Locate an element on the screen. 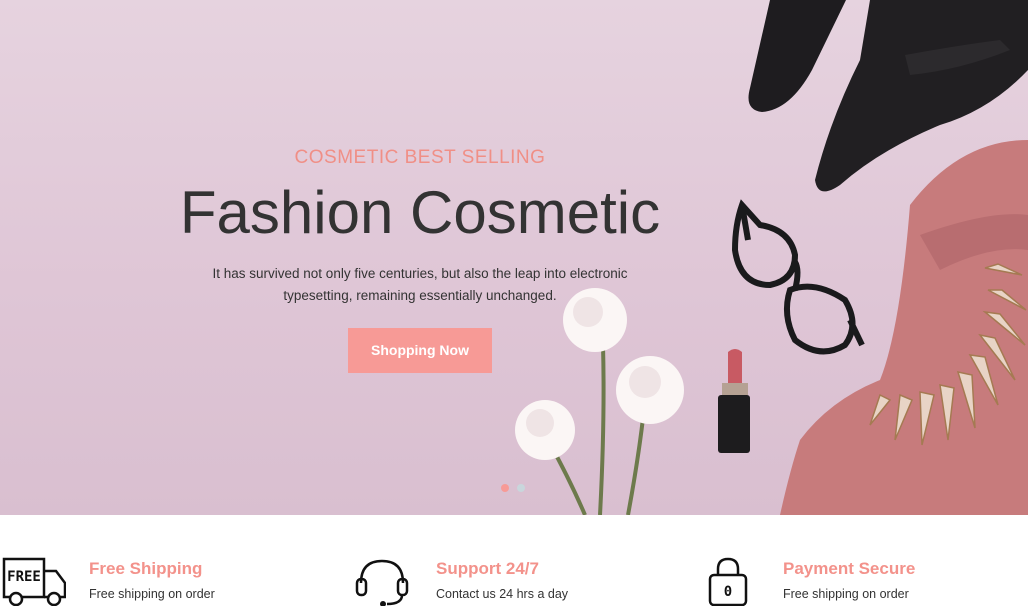  feature-title-support: Support 24/7 is located at coordinates (487, 568).